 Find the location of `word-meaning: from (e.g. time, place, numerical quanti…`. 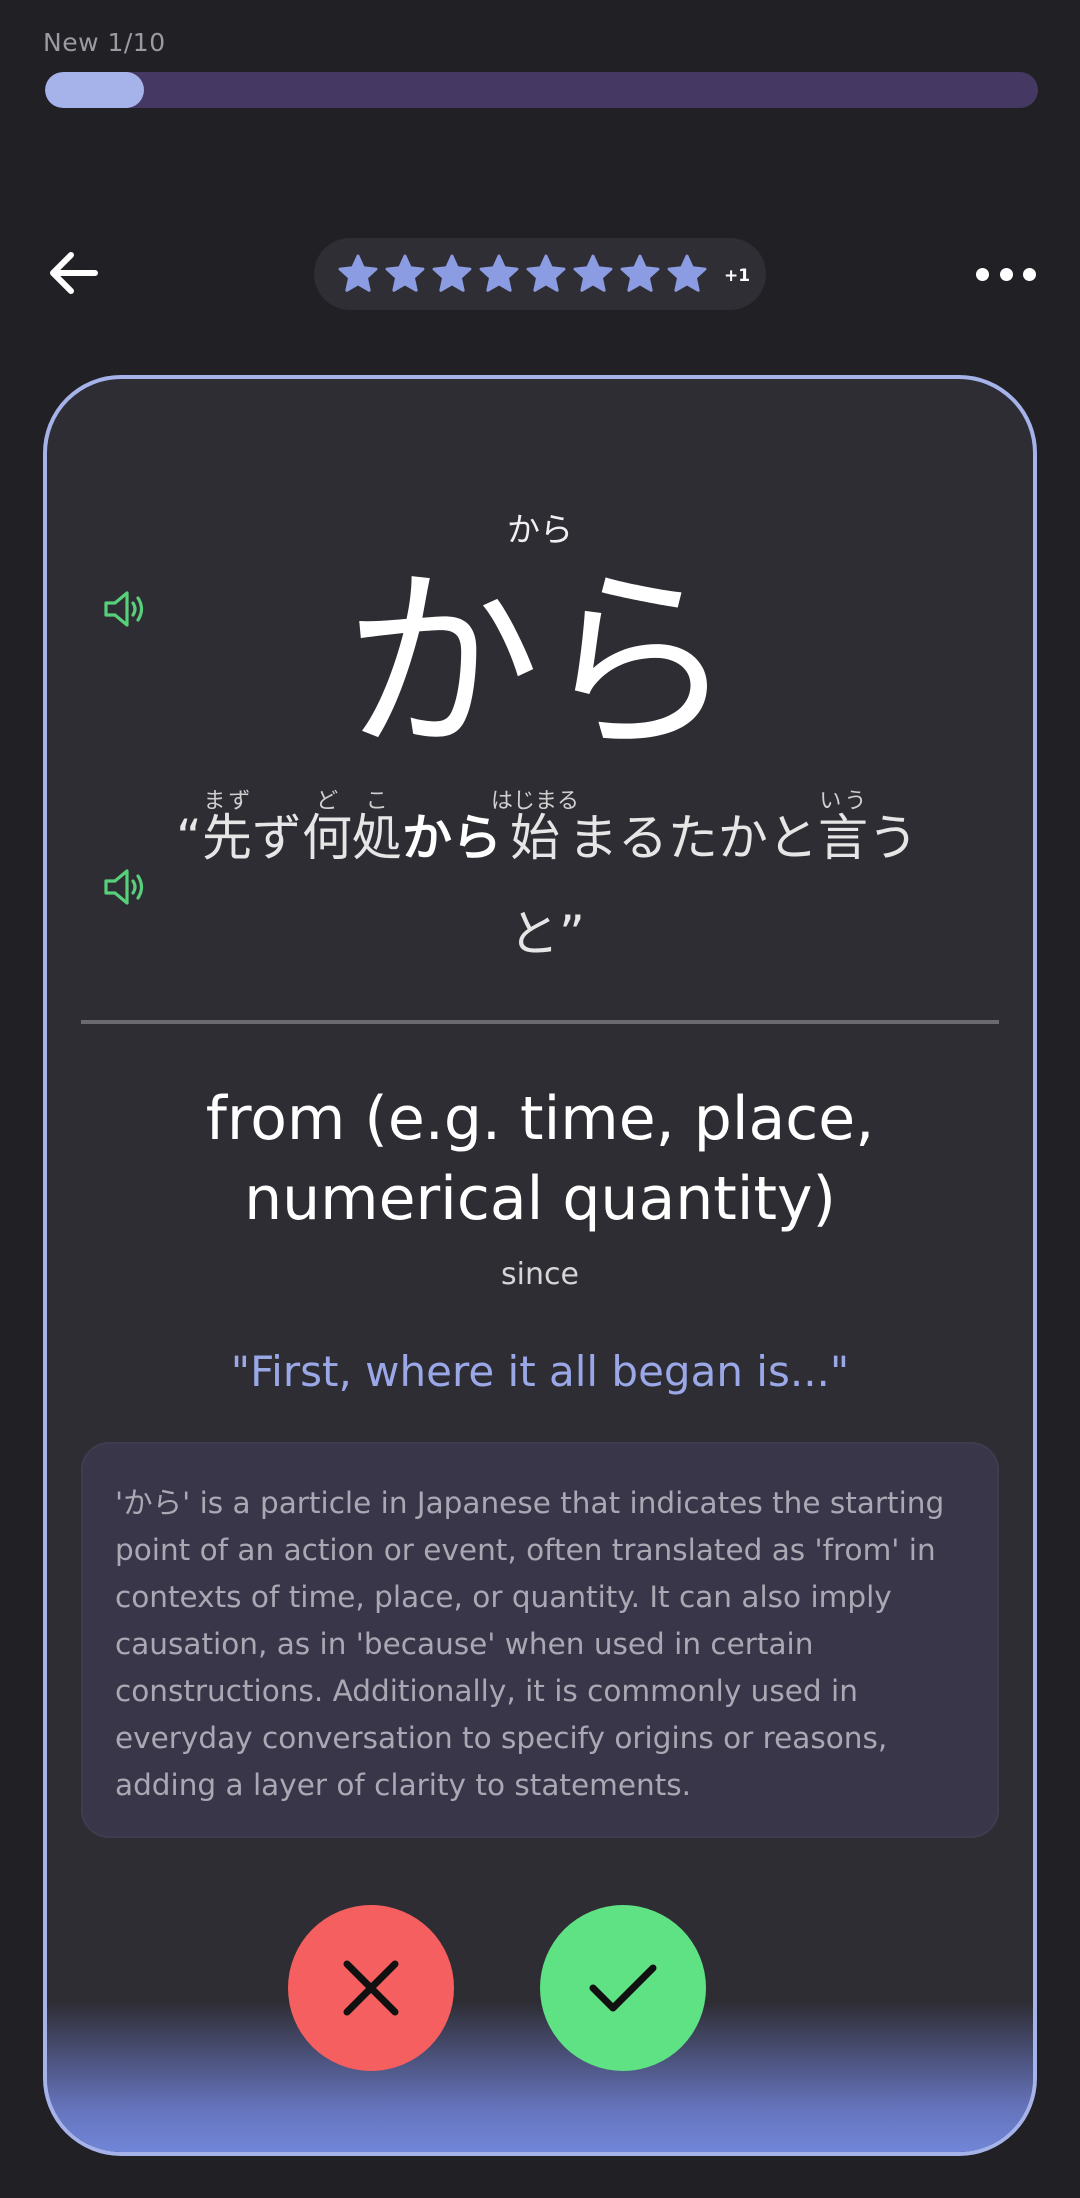

word-meaning: from (e.g. time, place, numerical quanti… is located at coordinates (540, 1159).